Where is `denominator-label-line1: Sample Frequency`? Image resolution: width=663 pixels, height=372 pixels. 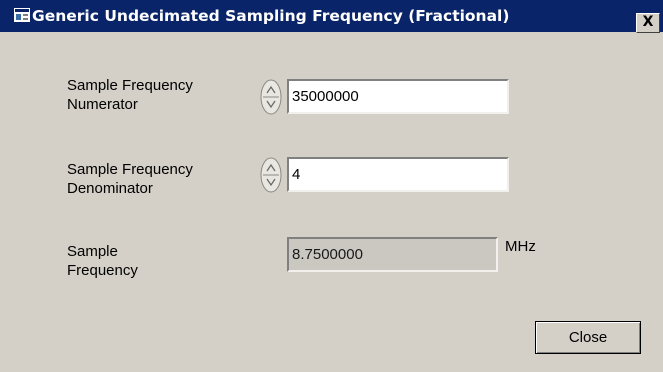 denominator-label-line1: Sample Frequency is located at coordinates (130, 169).